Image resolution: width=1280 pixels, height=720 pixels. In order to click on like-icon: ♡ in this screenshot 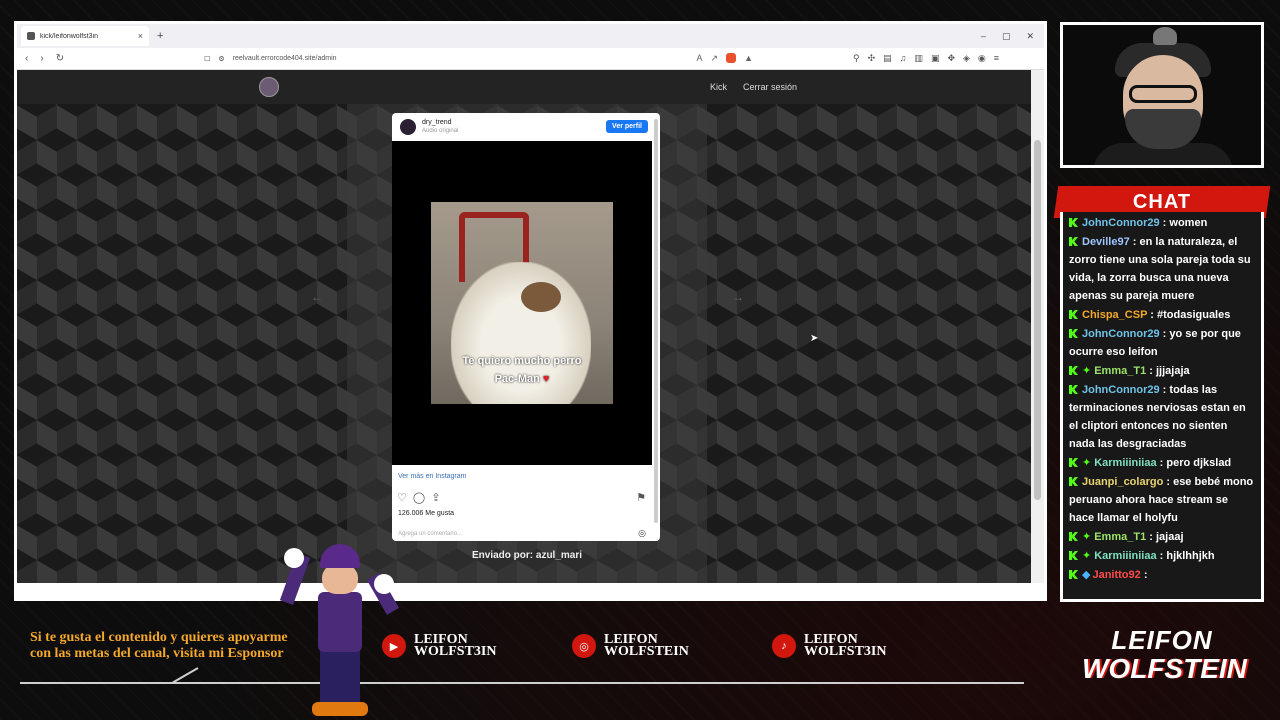, I will do `click(402, 497)`.